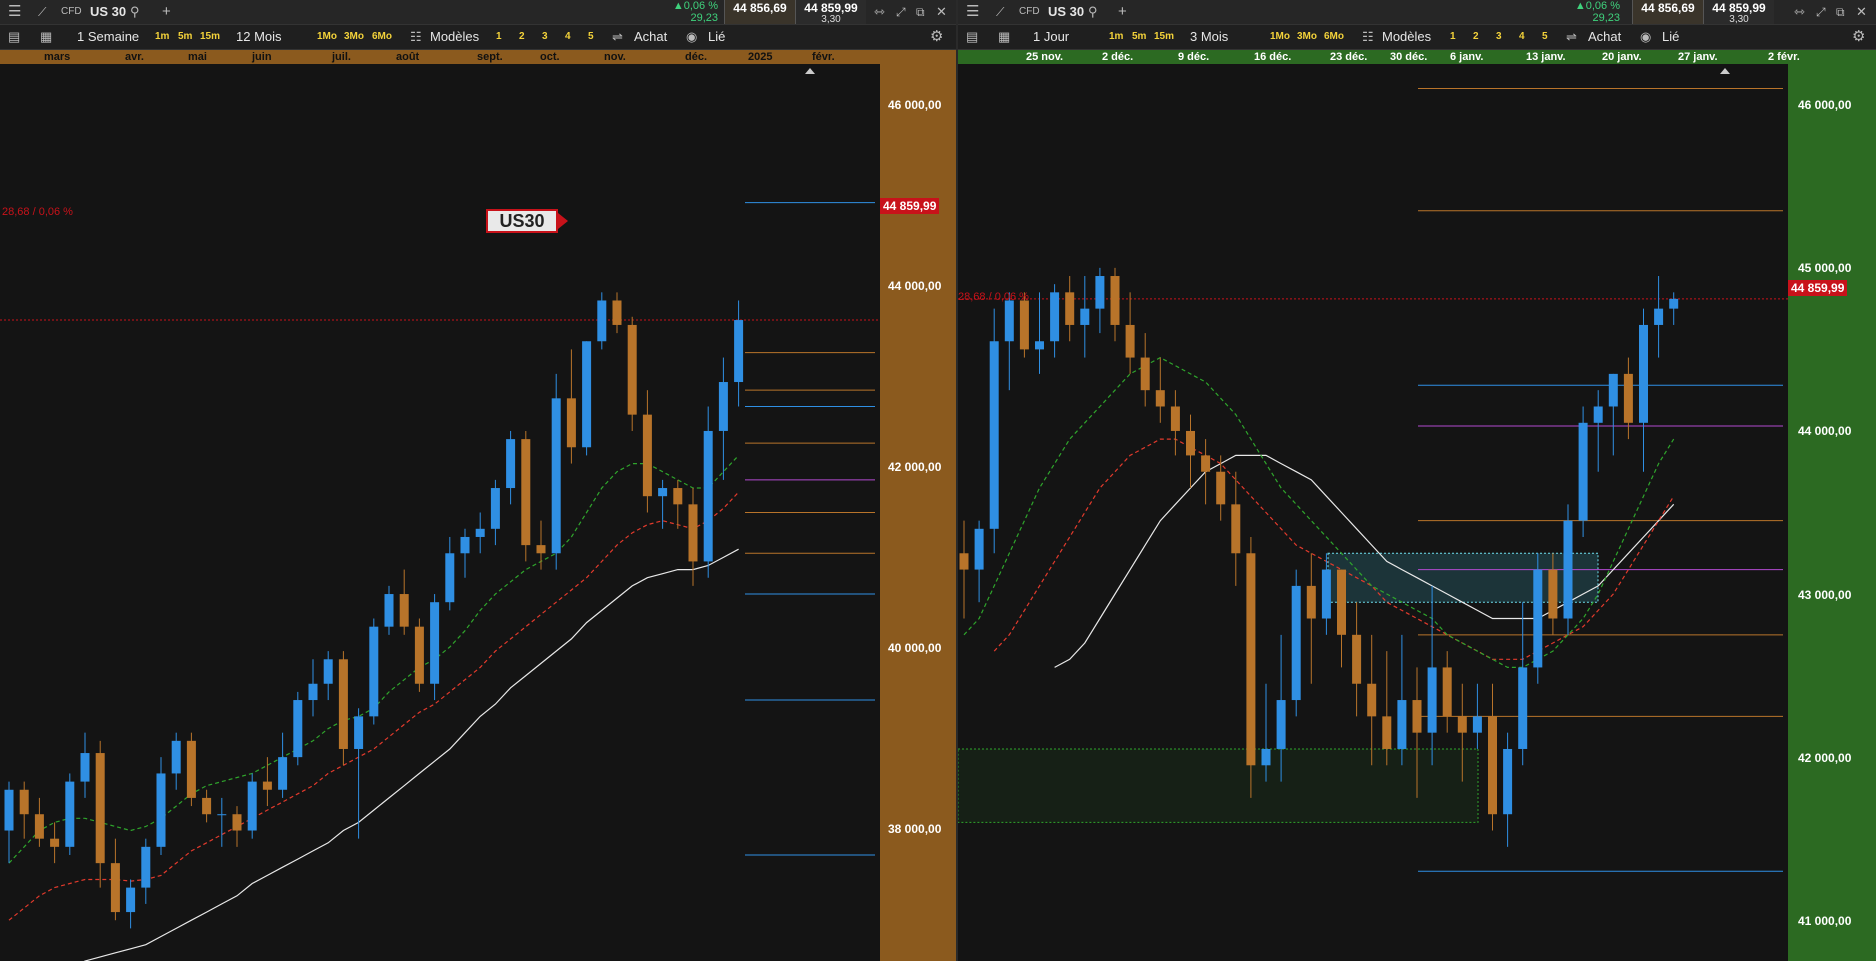 The height and width of the screenshot is (961, 1876). Describe the element at coordinates (563, 221) in the screenshot. I see `symbol-tag-arrow` at that location.